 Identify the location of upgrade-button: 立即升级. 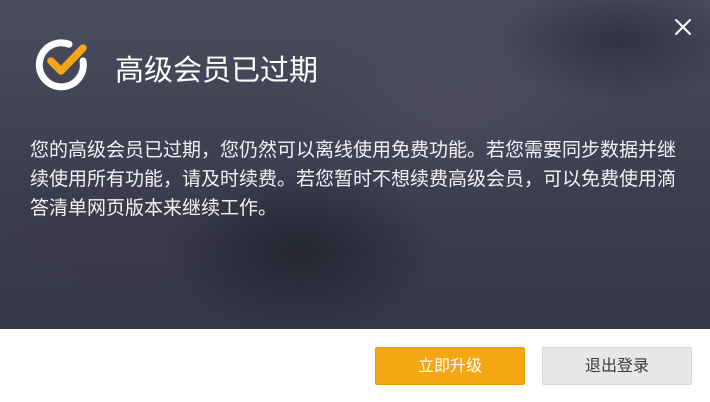
(450, 366).